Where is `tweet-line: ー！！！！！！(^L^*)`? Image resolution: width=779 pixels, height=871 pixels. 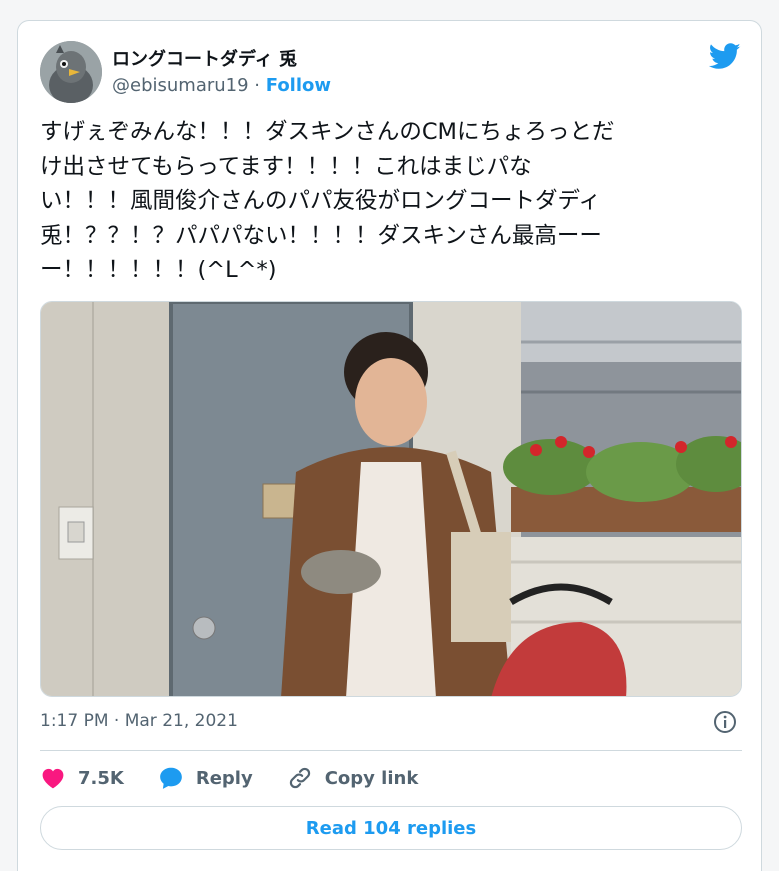 tweet-line: ー！！！！！！(^L^*) is located at coordinates (158, 270).